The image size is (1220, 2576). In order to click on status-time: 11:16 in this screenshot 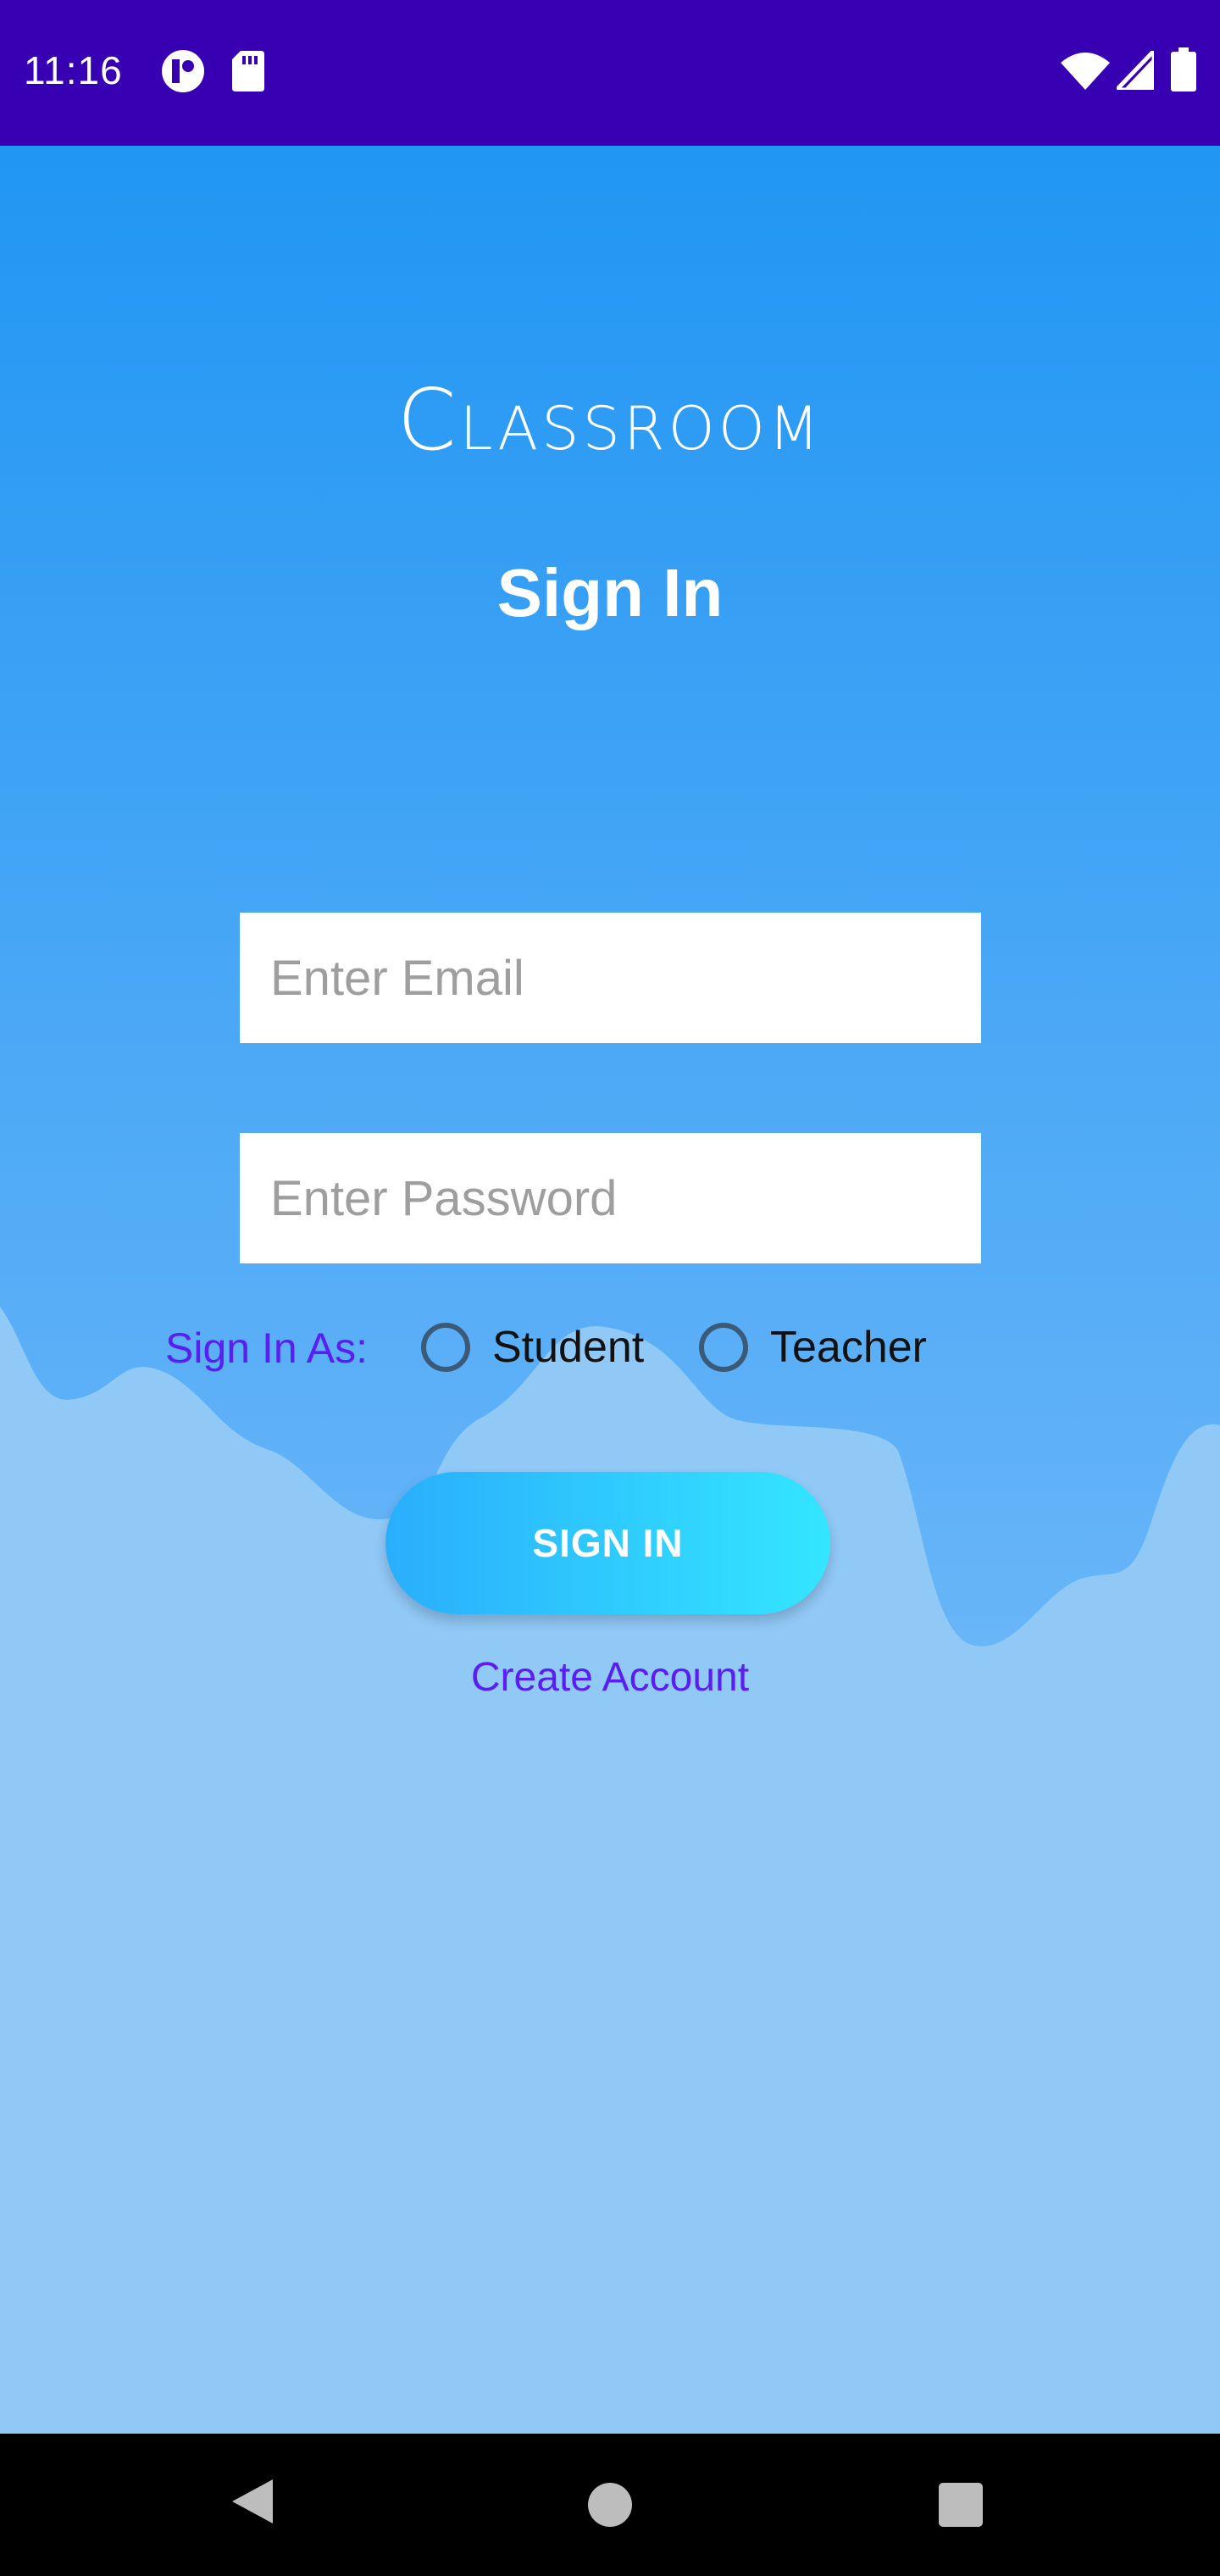, I will do `click(73, 70)`.